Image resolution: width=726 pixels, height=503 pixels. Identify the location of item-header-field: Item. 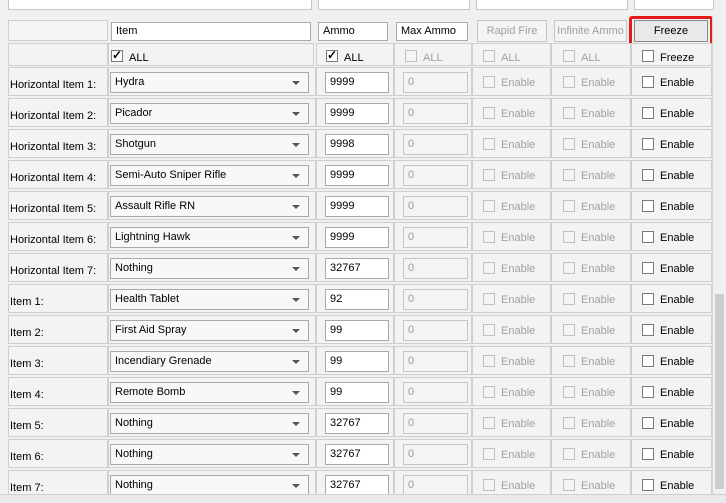
(211, 31).